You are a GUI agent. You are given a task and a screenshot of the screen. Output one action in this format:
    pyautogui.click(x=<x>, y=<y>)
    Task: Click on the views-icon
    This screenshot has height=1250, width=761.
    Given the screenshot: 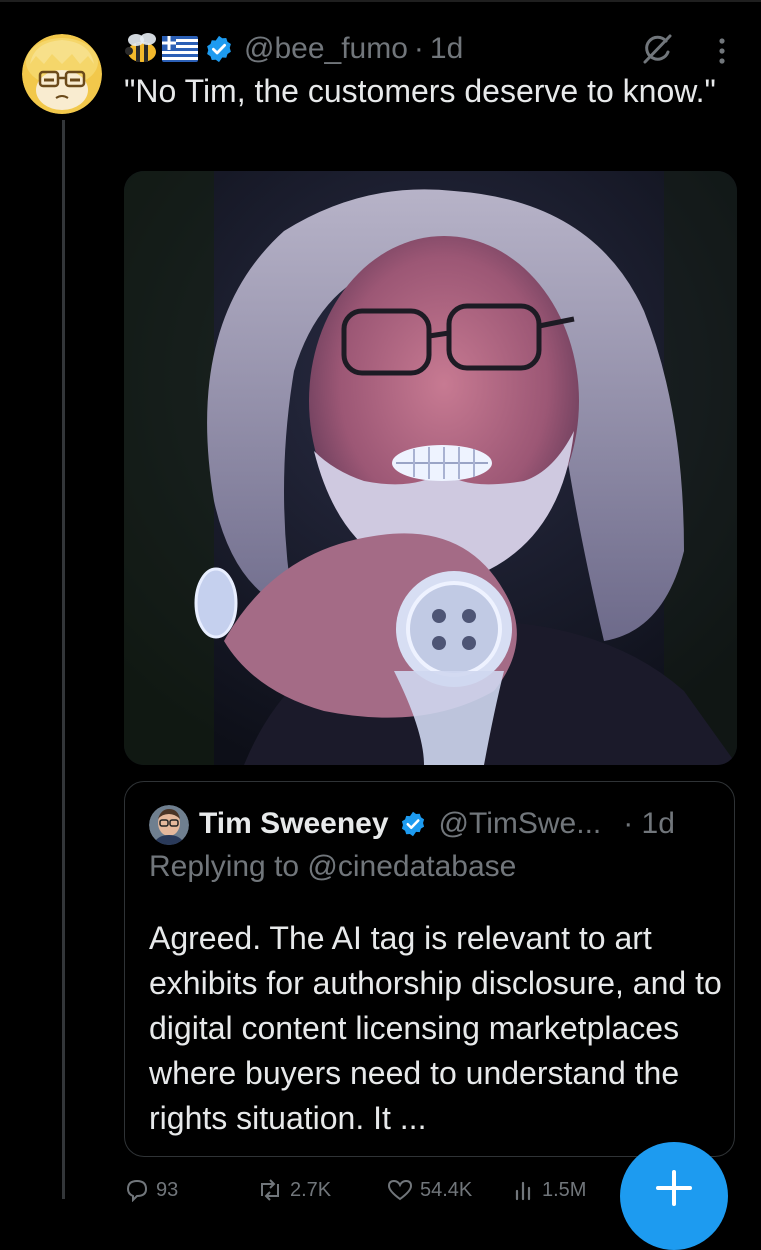 What is the action you would take?
    pyautogui.click(x=523, y=1191)
    